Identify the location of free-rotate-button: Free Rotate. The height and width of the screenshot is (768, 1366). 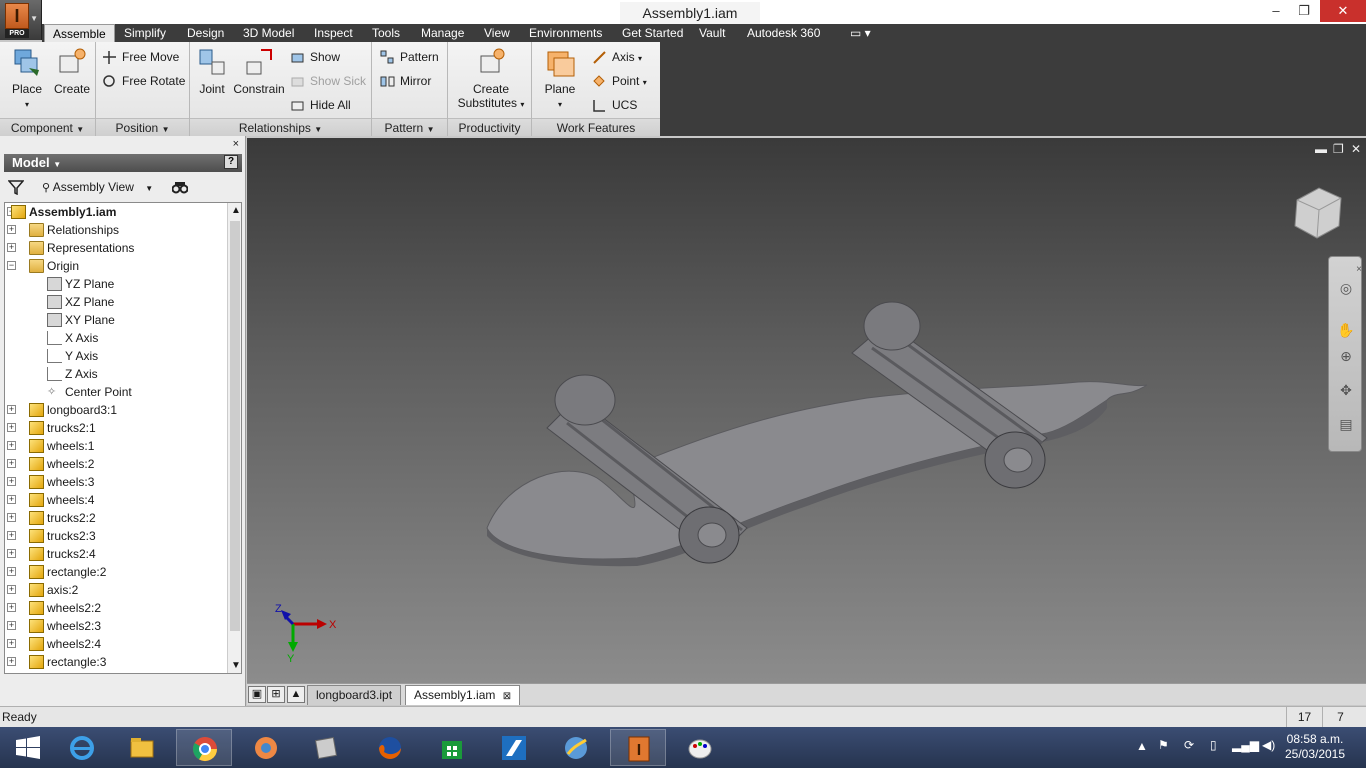
(143, 81).